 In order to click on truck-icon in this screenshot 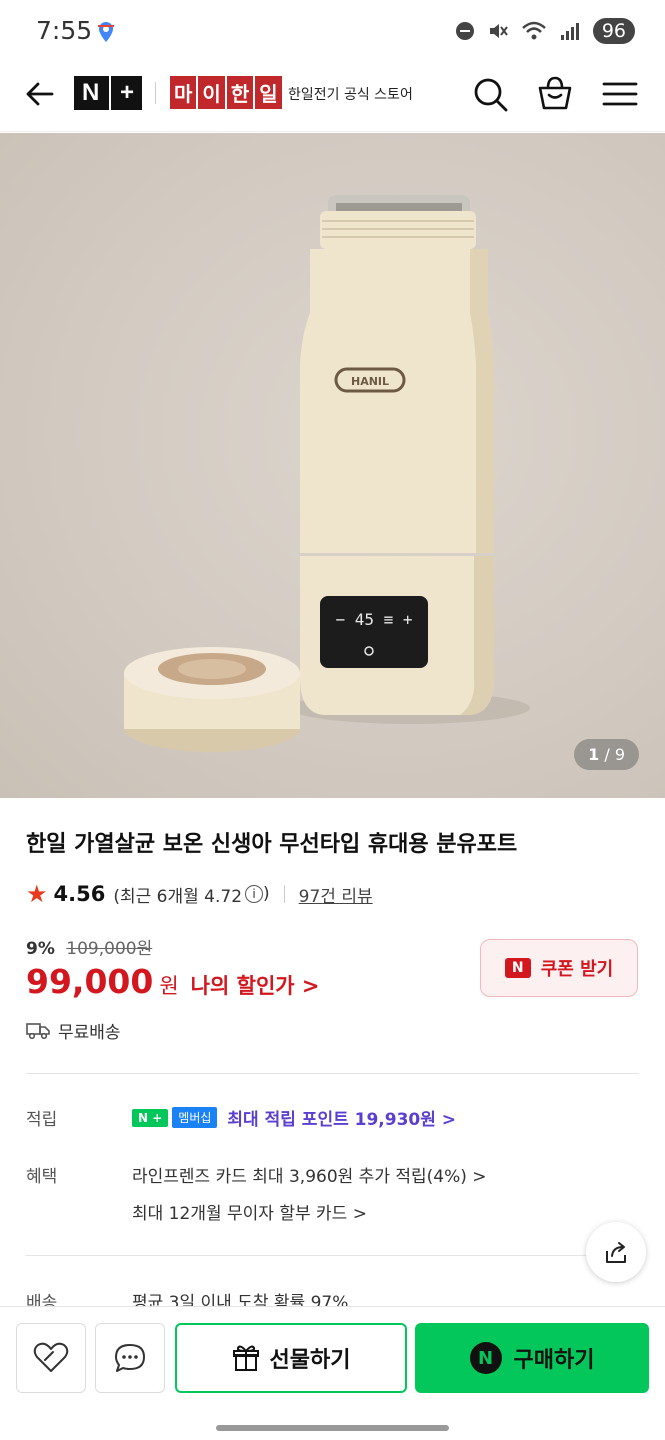, I will do `click(38, 1030)`.